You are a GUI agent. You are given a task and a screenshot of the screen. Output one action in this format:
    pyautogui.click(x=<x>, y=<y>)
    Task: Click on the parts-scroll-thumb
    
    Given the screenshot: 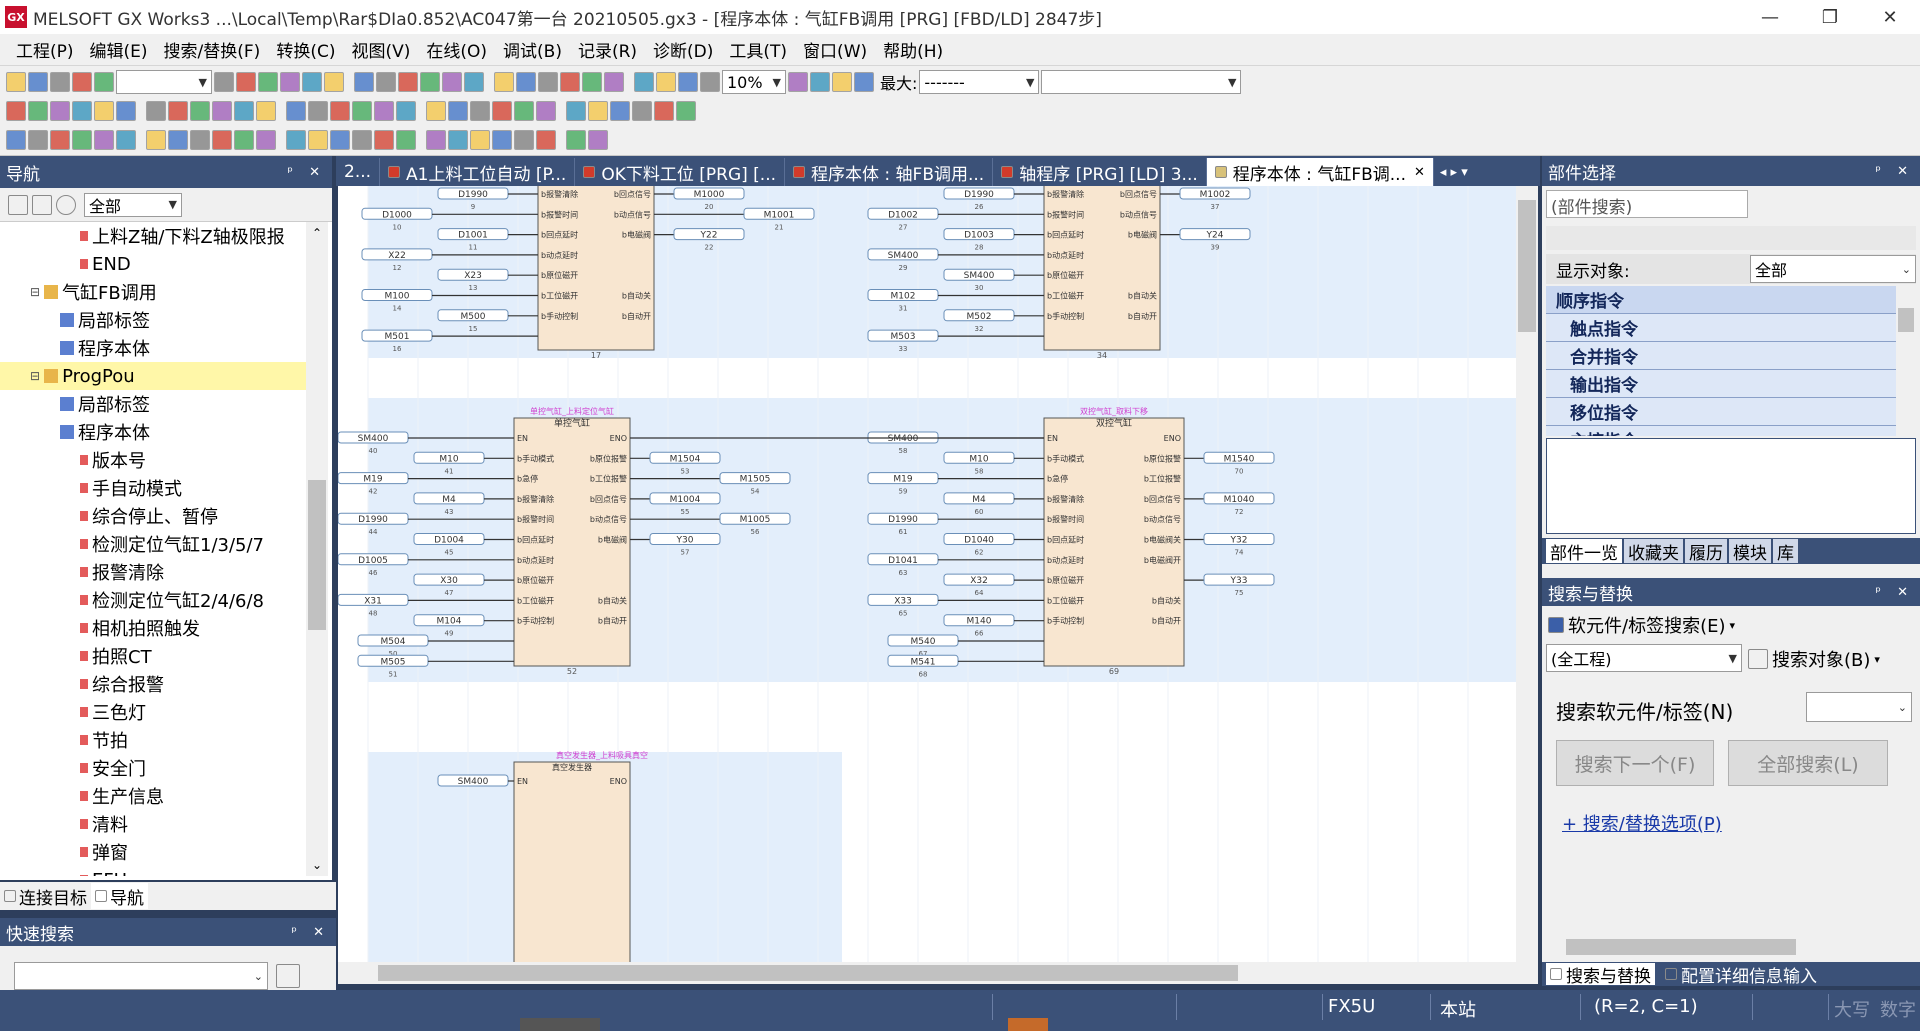 What is the action you would take?
    pyautogui.click(x=1906, y=320)
    